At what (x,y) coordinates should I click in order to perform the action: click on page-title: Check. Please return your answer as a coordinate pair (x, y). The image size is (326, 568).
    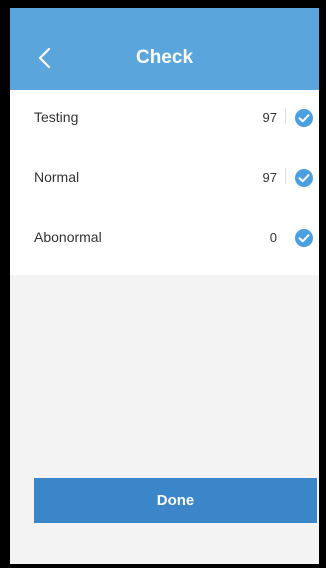
    Looking at the image, I should click on (164, 57).